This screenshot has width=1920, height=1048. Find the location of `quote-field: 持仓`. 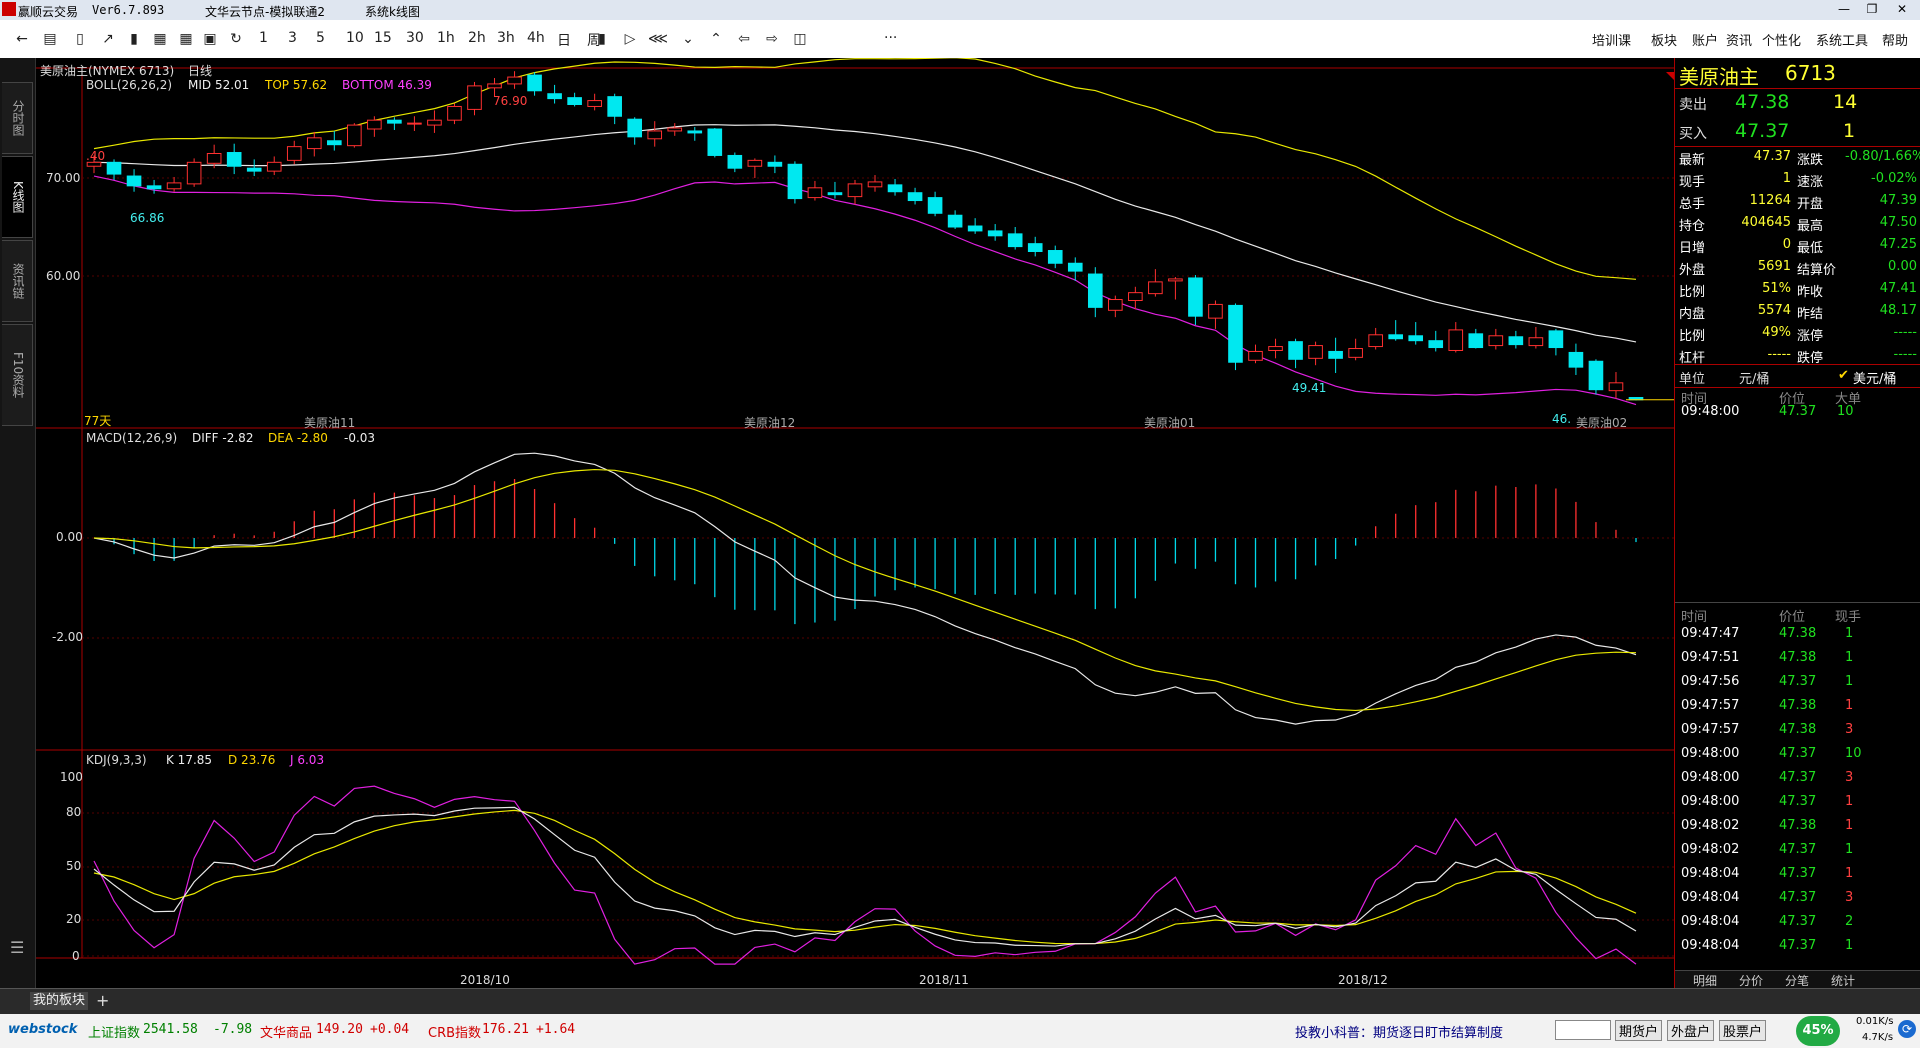

quote-field: 持仓 is located at coordinates (1692, 226).